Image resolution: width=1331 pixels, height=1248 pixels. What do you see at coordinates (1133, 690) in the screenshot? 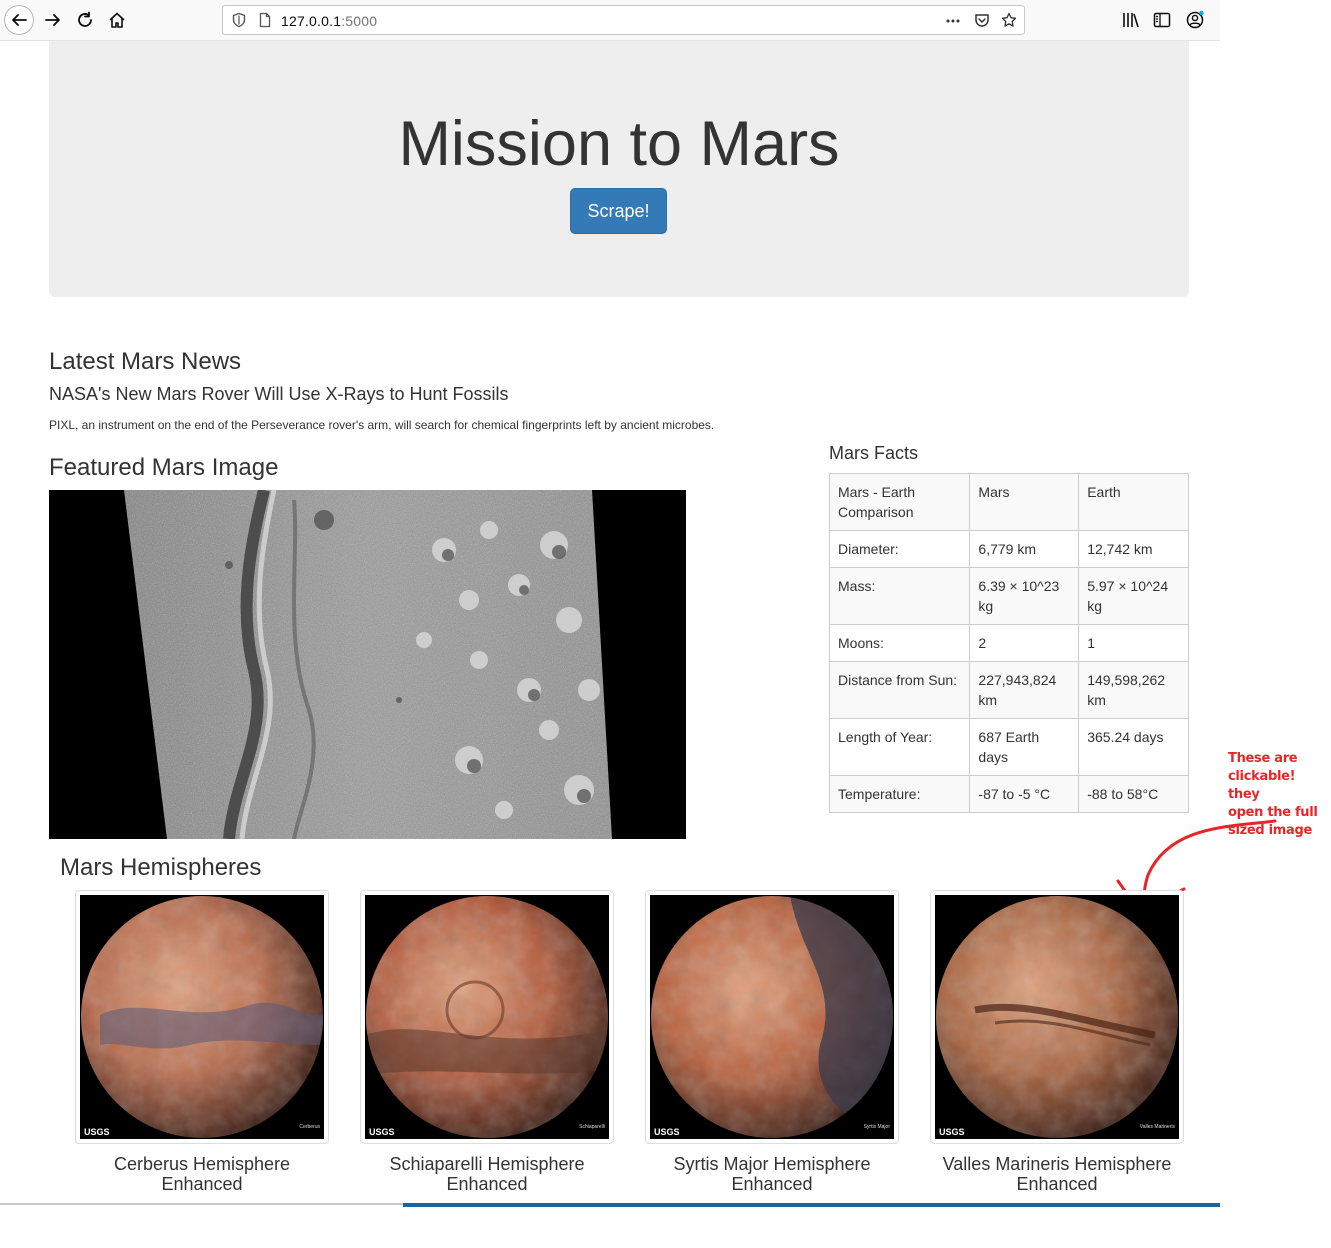
I see `table-cell: 149,598,262 km` at bounding box center [1133, 690].